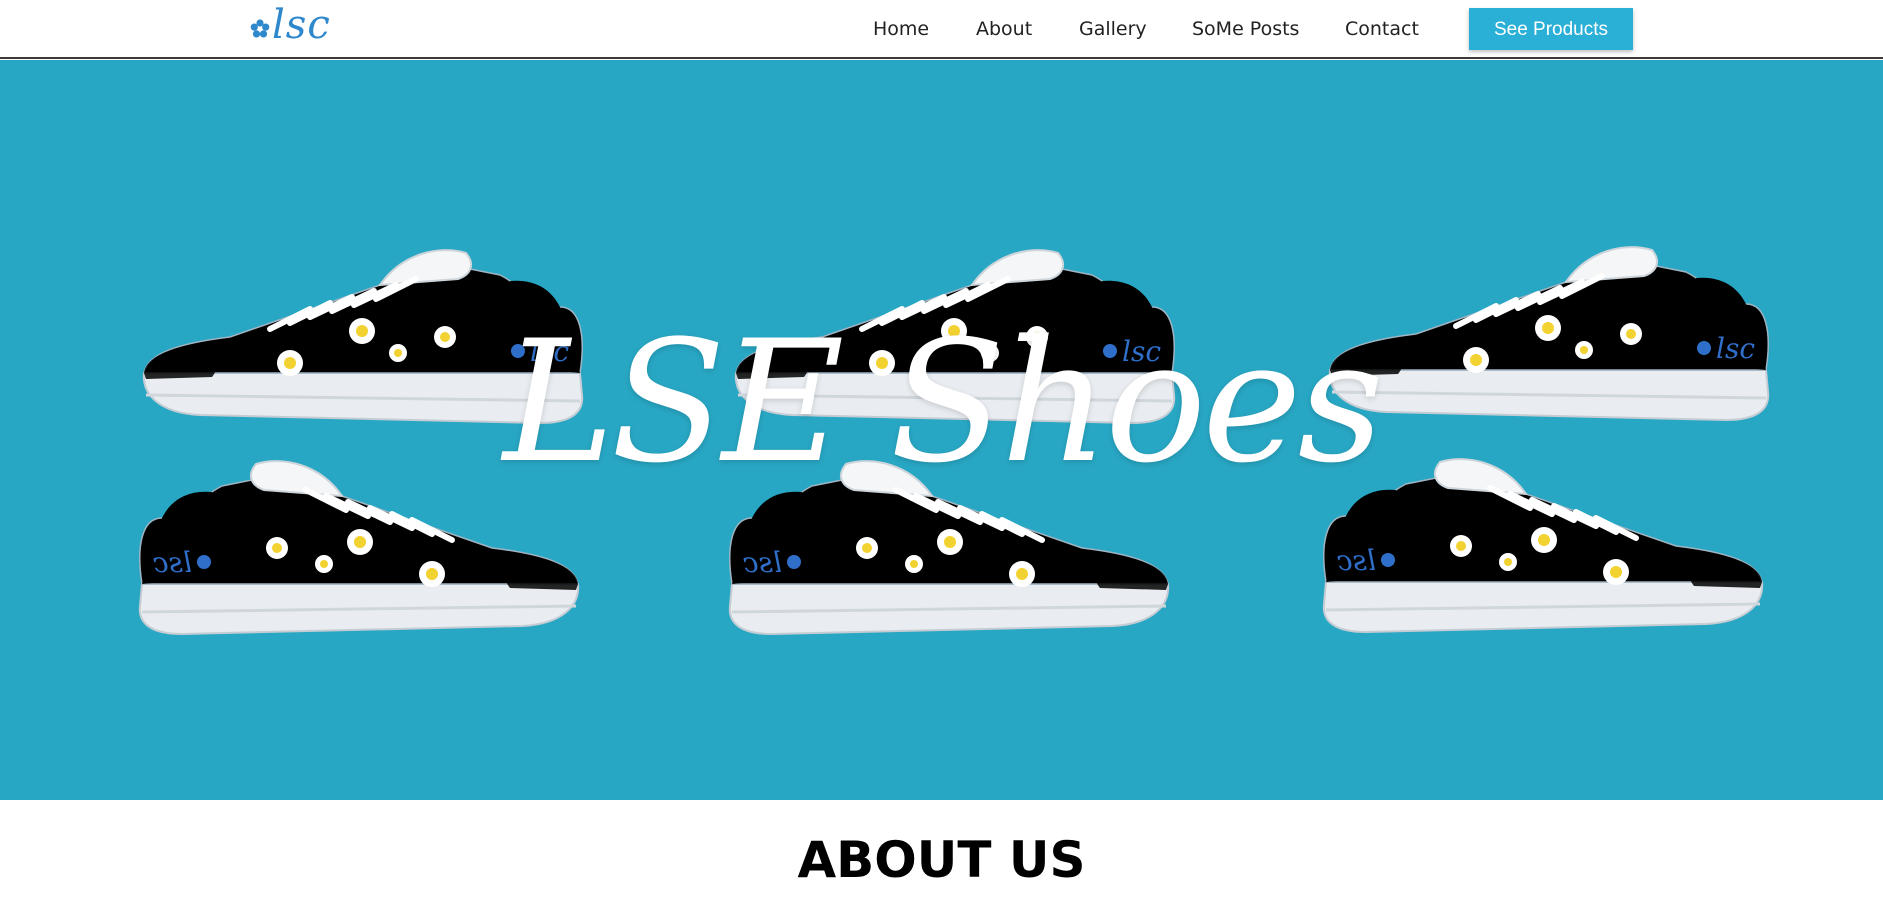  What do you see at coordinates (901, 29) in the screenshot?
I see `nav-home: Home` at bounding box center [901, 29].